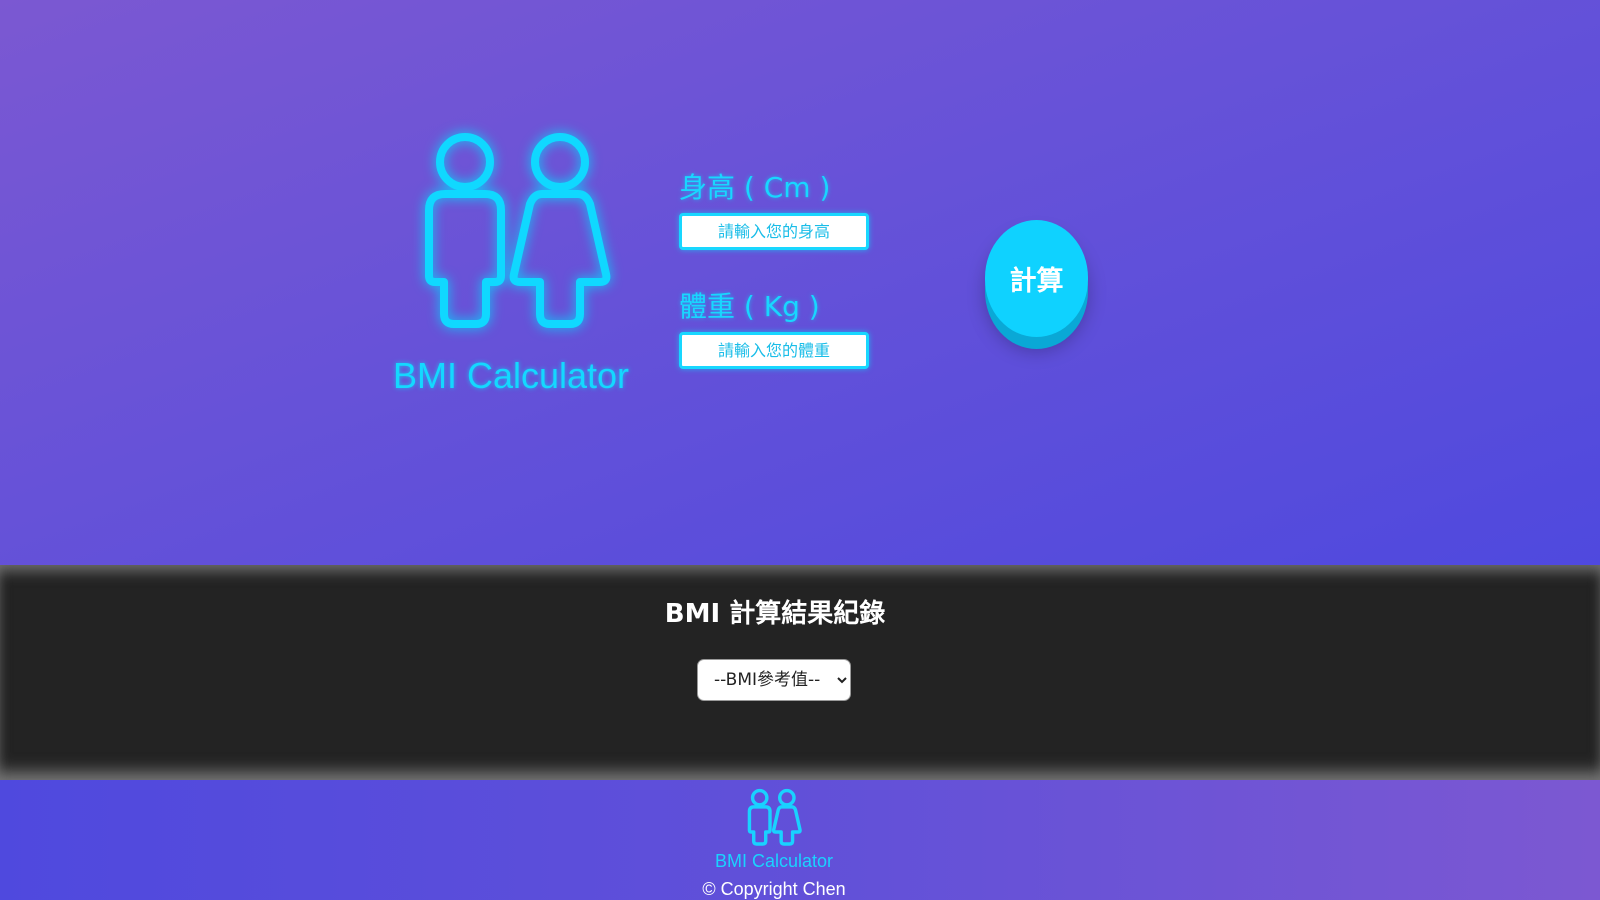 The width and height of the screenshot is (1600, 900). I want to click on footer: BMI Calculator © Copyright Chen, so click(800, 840).